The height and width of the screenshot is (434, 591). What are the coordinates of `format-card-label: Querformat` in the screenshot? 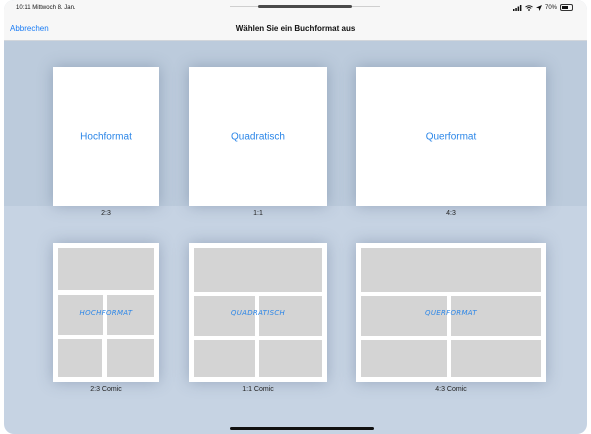 It's located at (451, 136).